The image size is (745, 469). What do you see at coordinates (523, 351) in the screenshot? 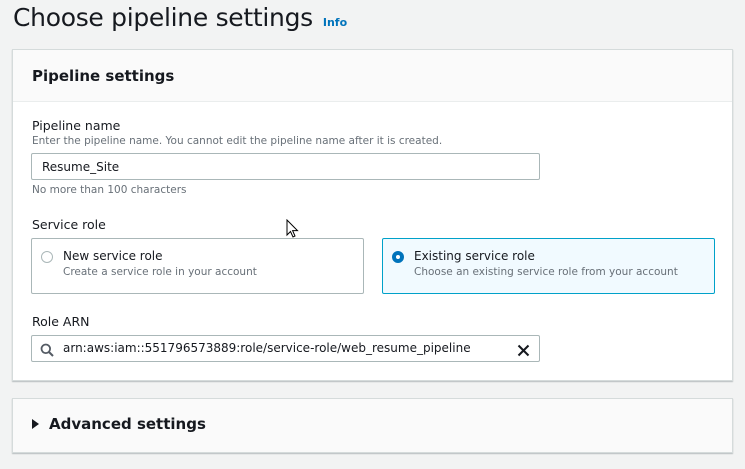
I see `clear-icon` at bounding box center [523, 351].